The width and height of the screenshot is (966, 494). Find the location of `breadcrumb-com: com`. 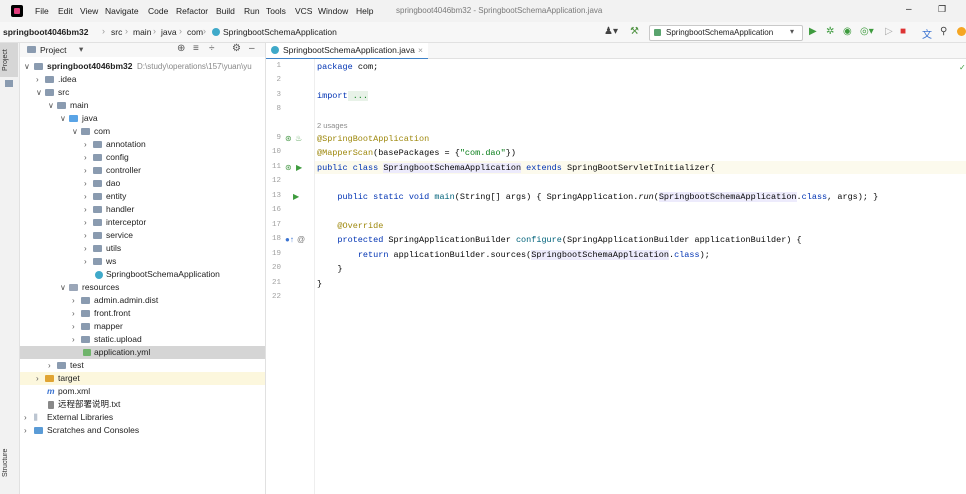

breadcrumb-com: com is located at coordinates (195, 32).